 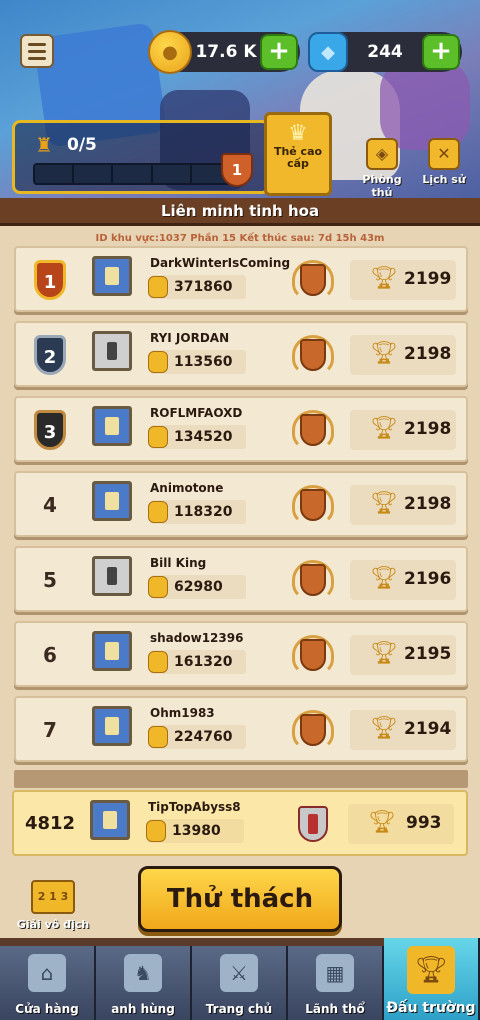 I want to click on power-value: 62980, so click(x=198, y=587).